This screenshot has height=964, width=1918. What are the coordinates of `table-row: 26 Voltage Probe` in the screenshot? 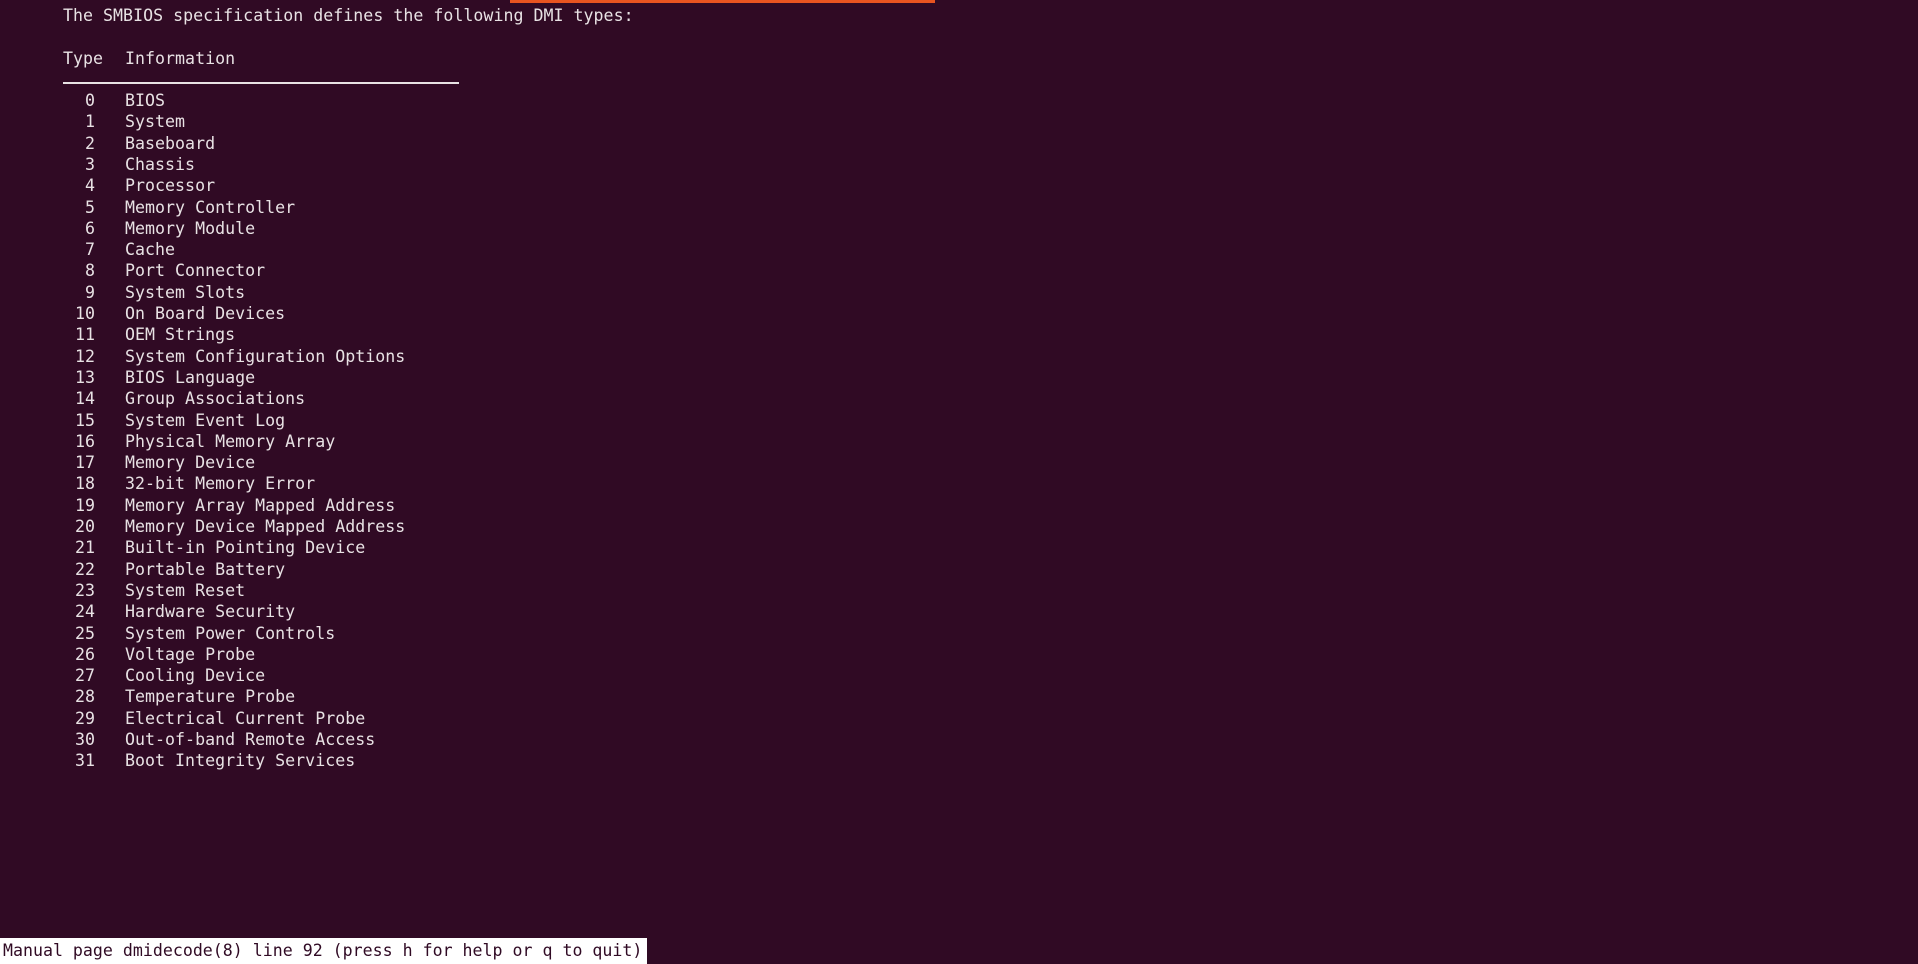 It's located at (127, 654).